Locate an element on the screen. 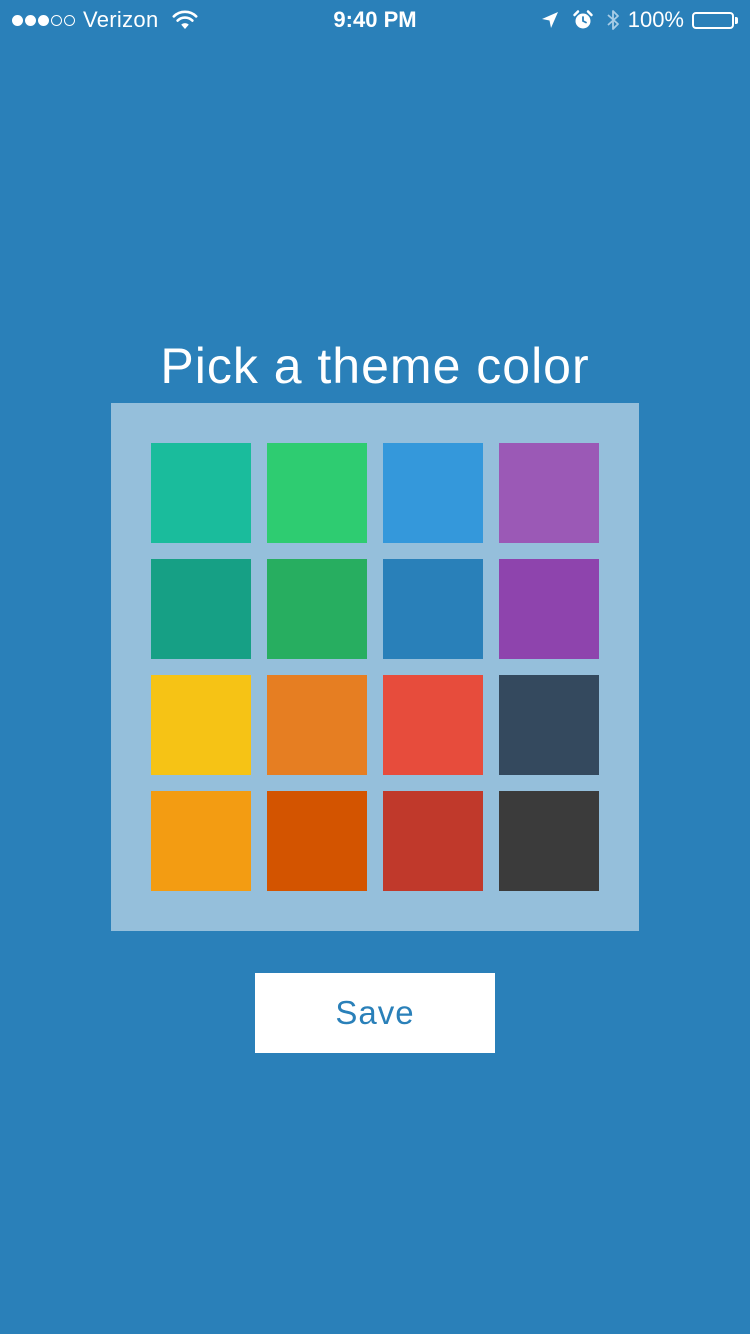 Image resolution: width=750 pixels, height=1334 pixels. color-swatch-emerald is located at coordinates (317, 493).